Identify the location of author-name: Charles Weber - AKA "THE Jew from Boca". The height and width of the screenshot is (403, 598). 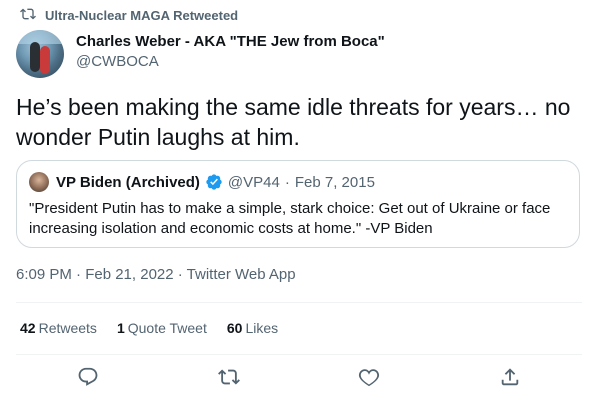
(230, 41).